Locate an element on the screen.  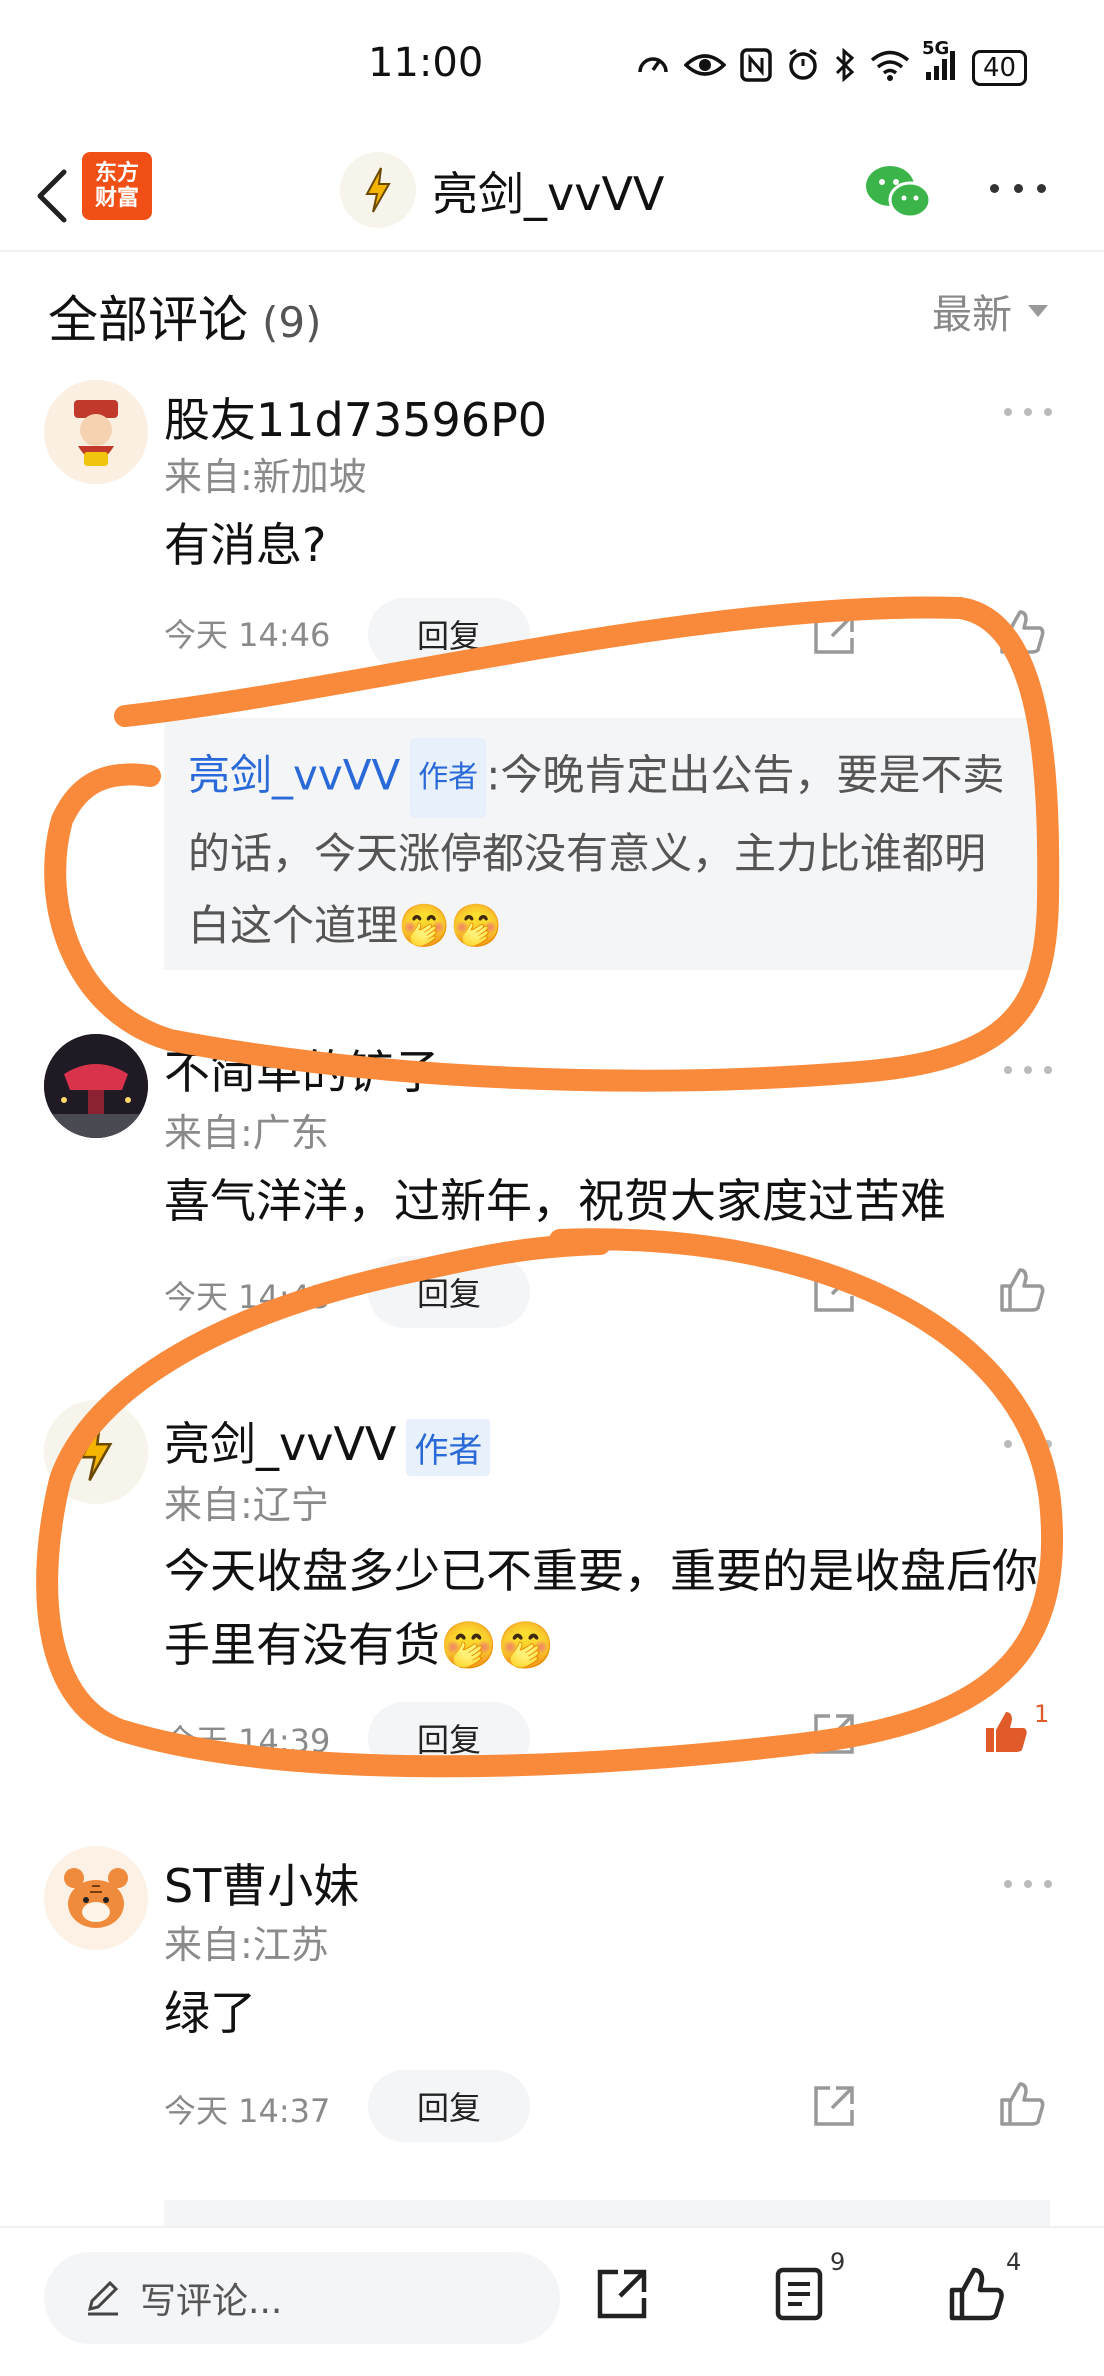
author-avatar is located at coordinates (378, 190).